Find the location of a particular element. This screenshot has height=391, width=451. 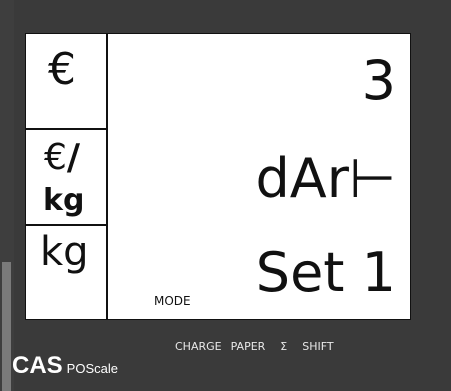

euro-symbol: € is located at coordinates (62, 69).